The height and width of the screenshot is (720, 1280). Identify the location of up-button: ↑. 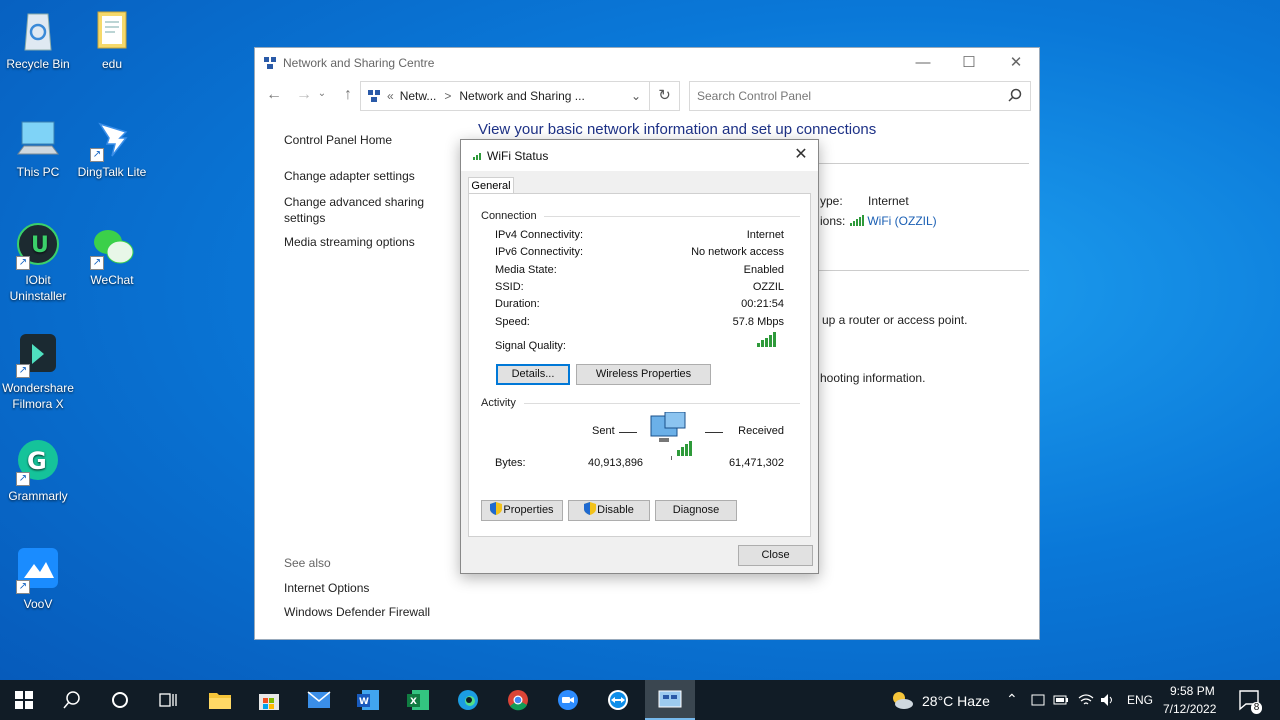
(348, 95).